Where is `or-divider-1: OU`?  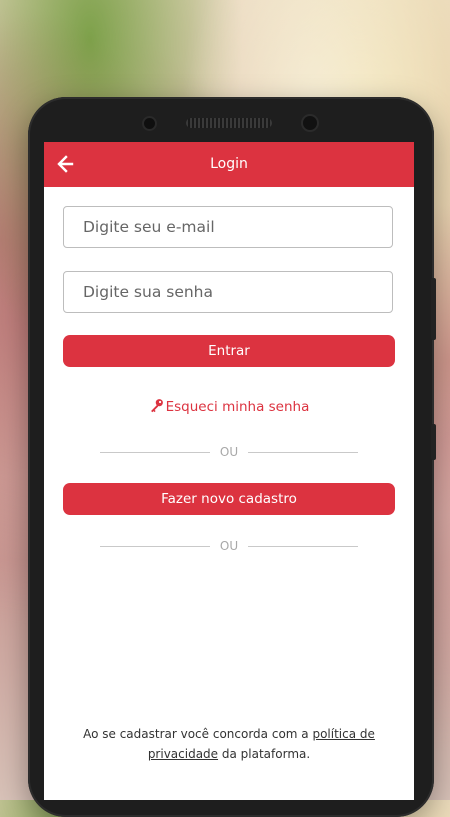
or-divider-1: OU is located at coordinates (229, 452).